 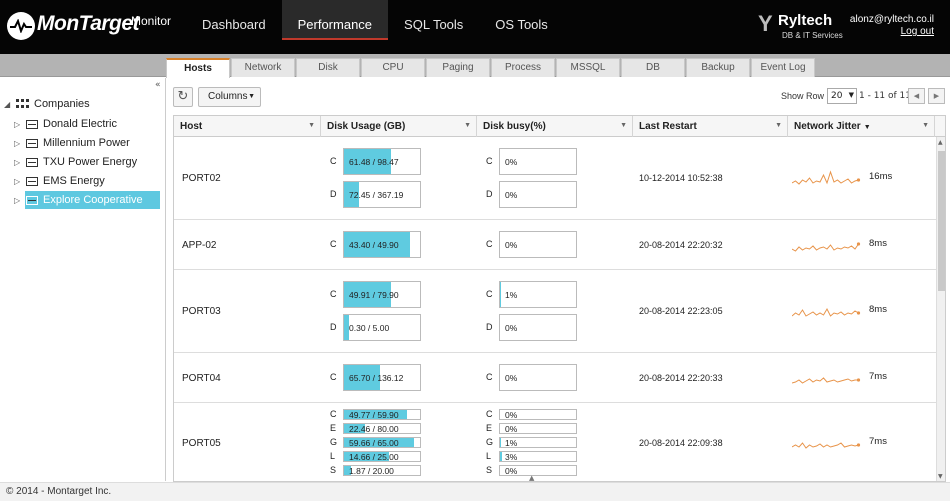 I want to click on ryltech-name: Ryltech, so click(x=805, y=20).